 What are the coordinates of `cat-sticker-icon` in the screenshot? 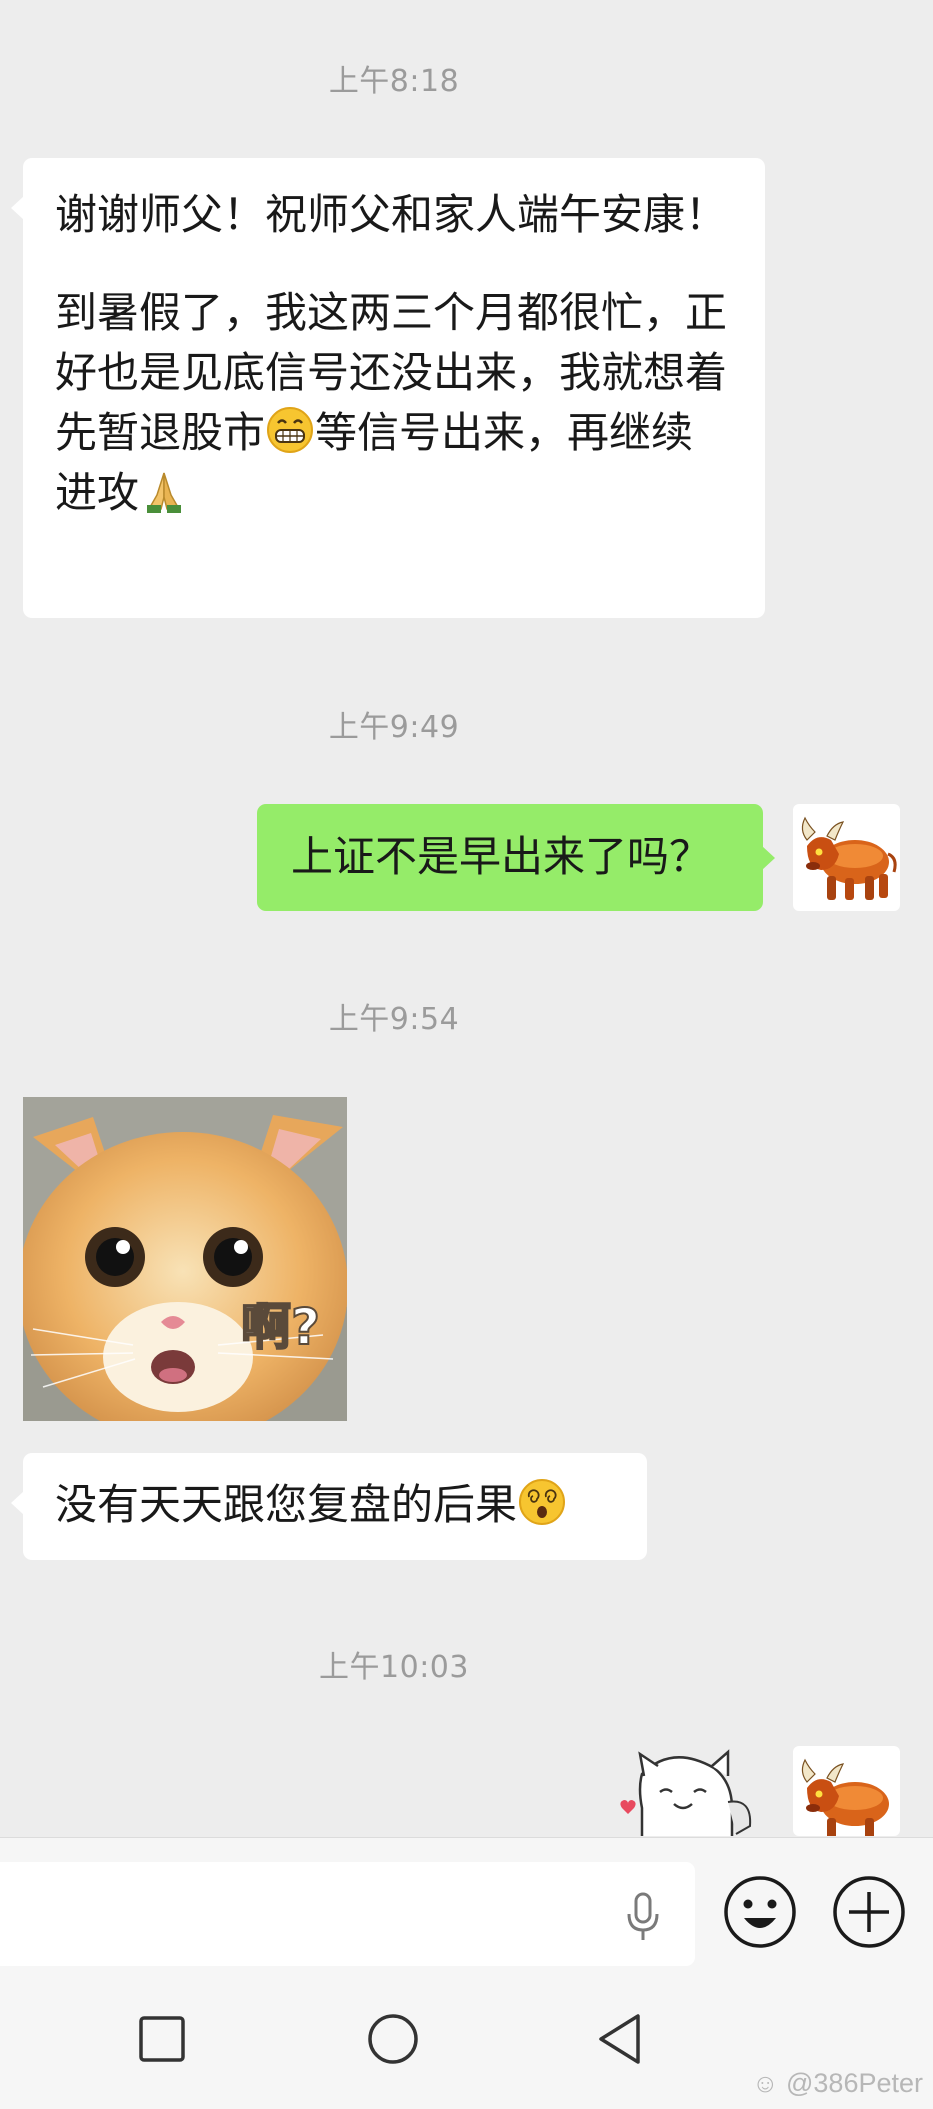 It's located at (185, 1259).